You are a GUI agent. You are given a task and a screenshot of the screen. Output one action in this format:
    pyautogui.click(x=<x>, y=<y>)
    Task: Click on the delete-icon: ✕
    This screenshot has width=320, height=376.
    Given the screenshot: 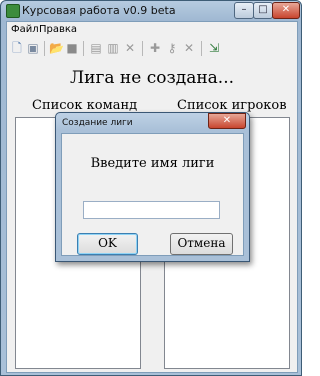 What is the action you would take?
    pyautogui.click(x=130, y=48)
    